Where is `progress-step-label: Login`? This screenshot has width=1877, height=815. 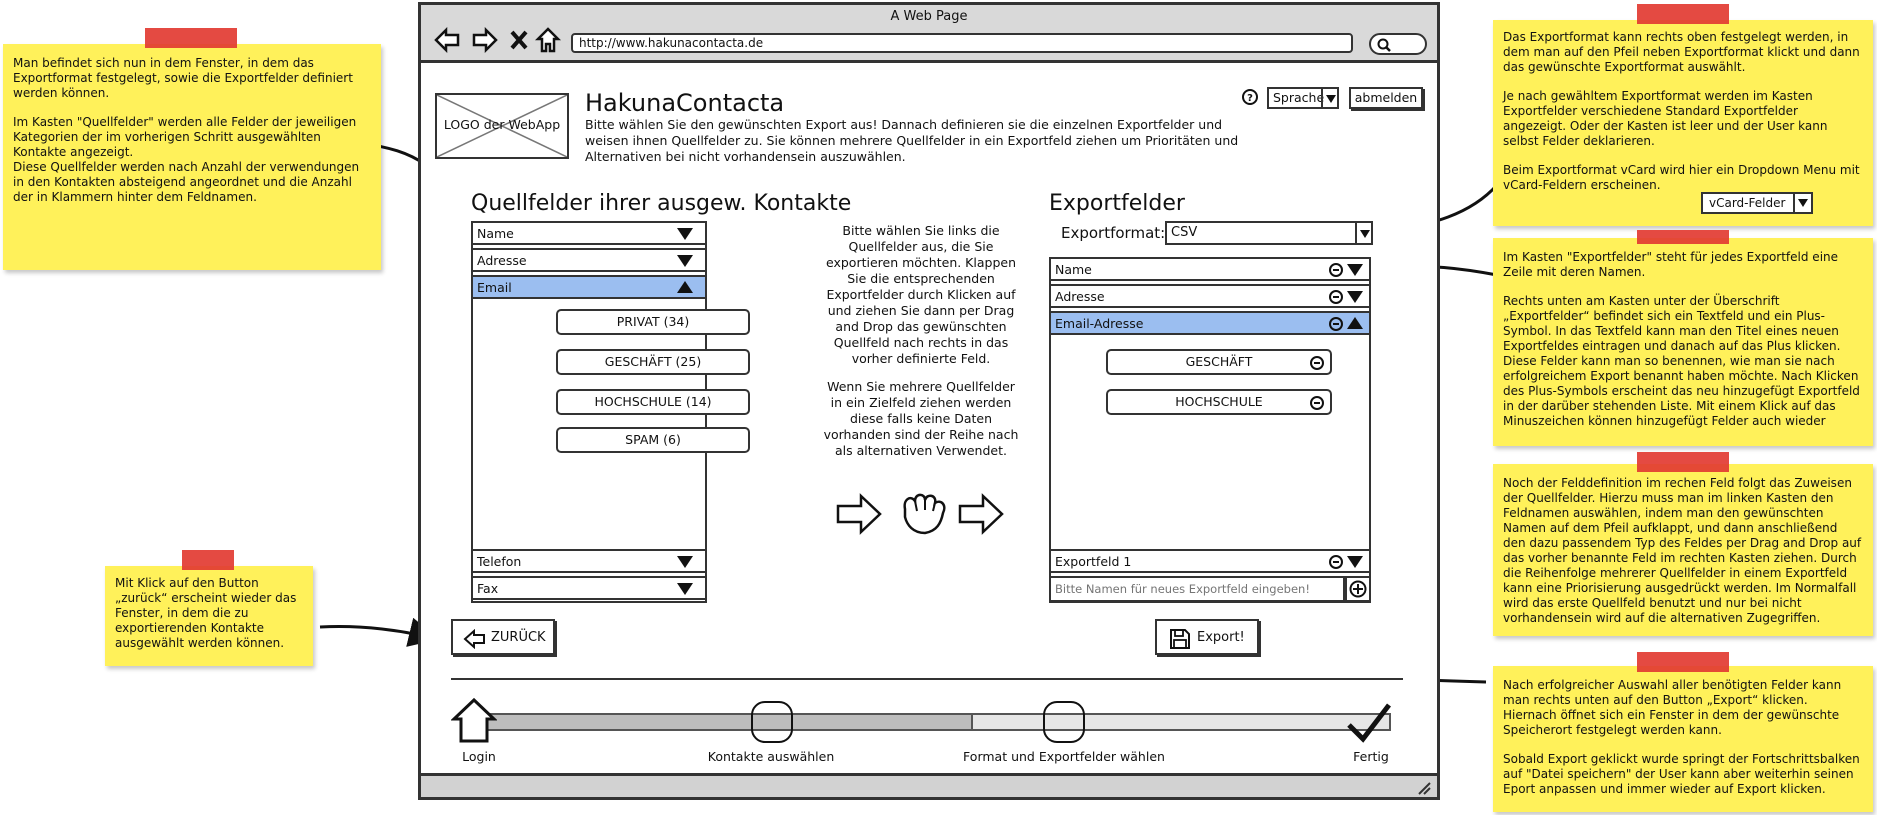
progress-step-label: Login is located at coordinates (479, 756).